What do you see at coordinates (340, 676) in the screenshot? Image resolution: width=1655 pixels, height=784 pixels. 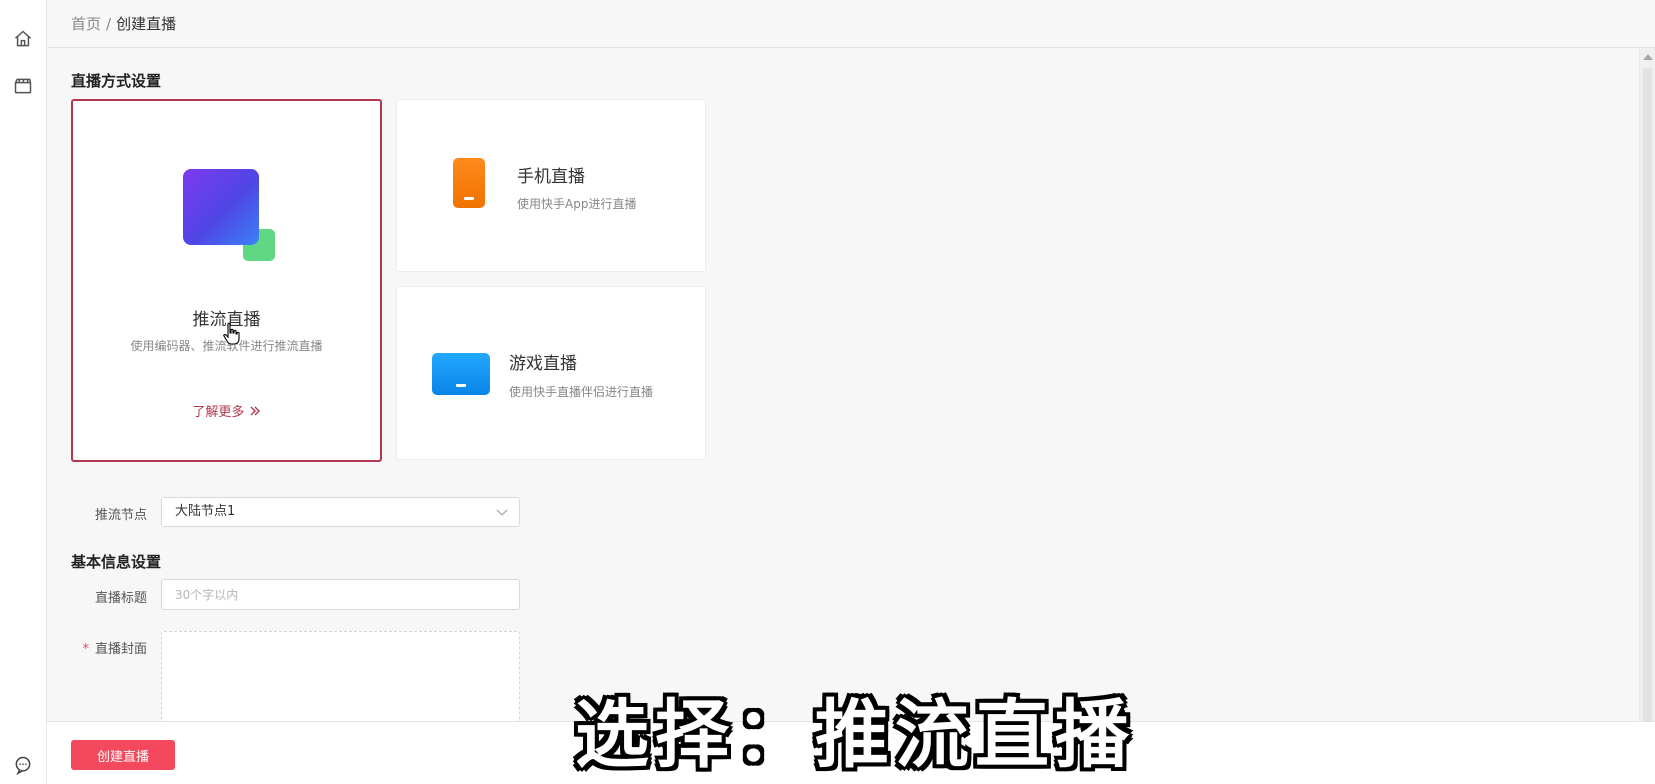 I see `cover-upload-area` at bounding box center [340, 676].